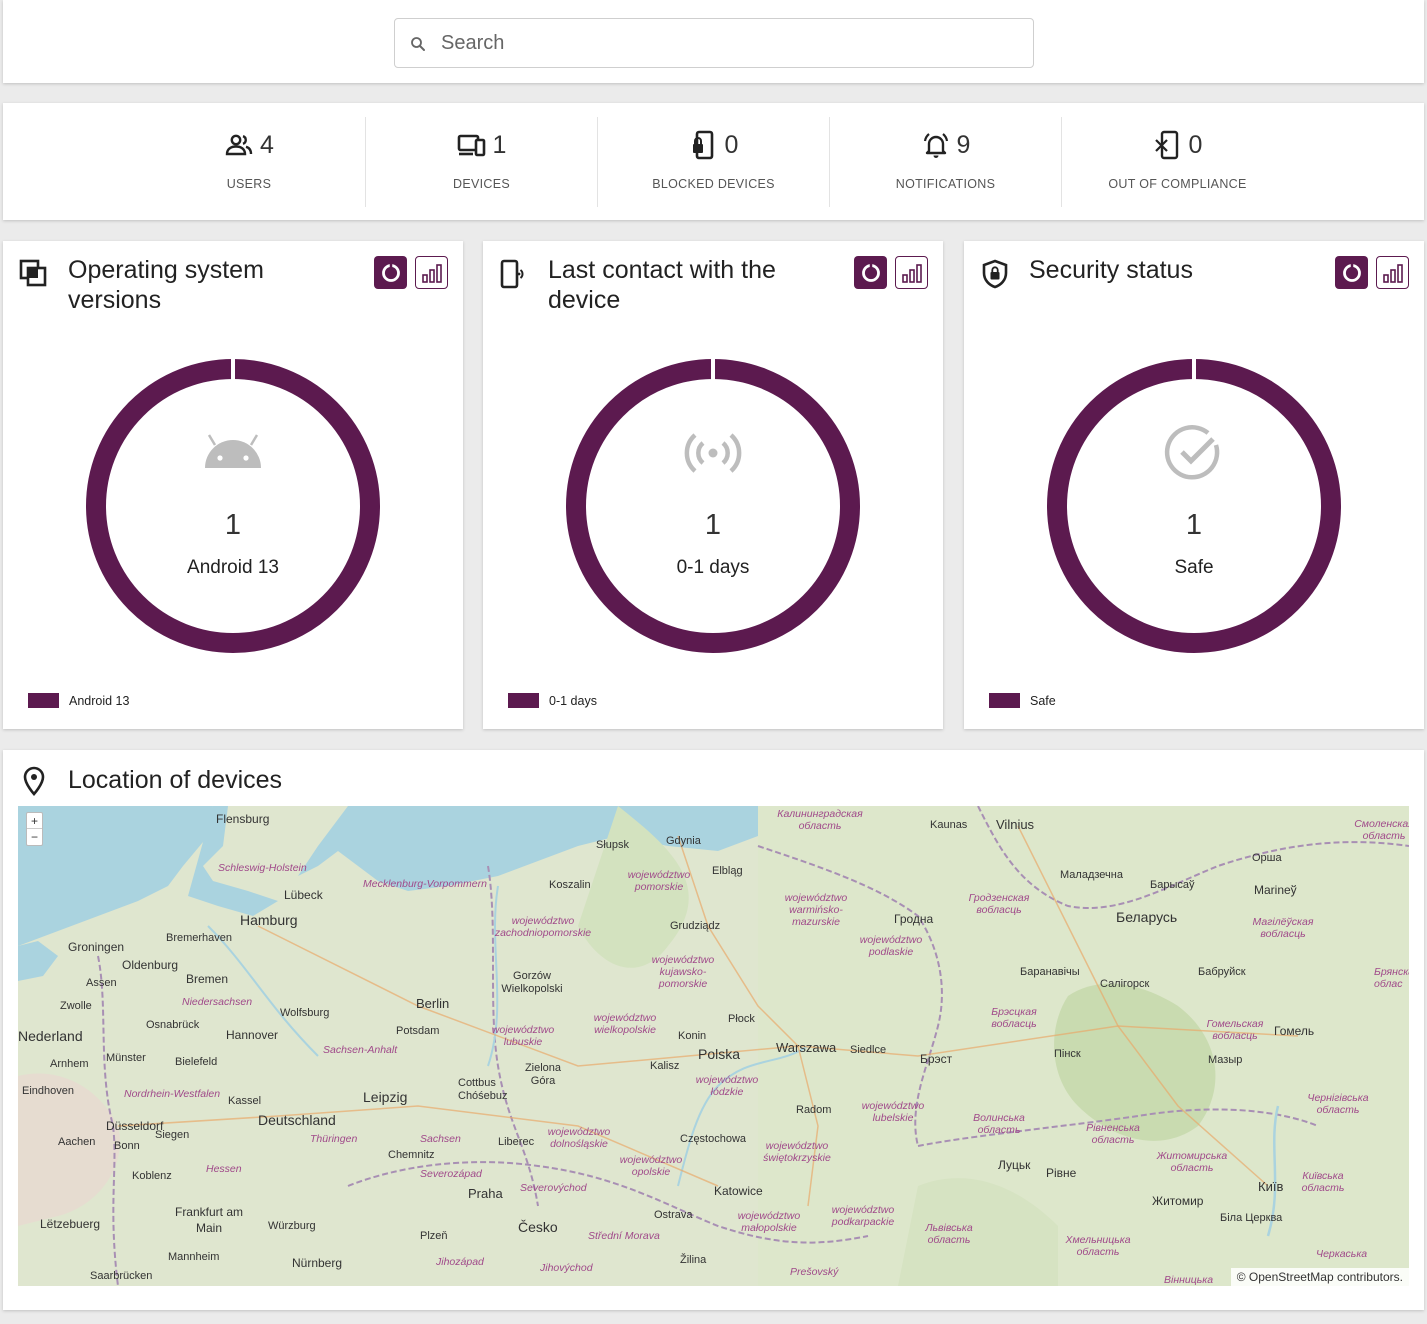  I want to click on map-label: Osnabrück, so click(173, 1025).